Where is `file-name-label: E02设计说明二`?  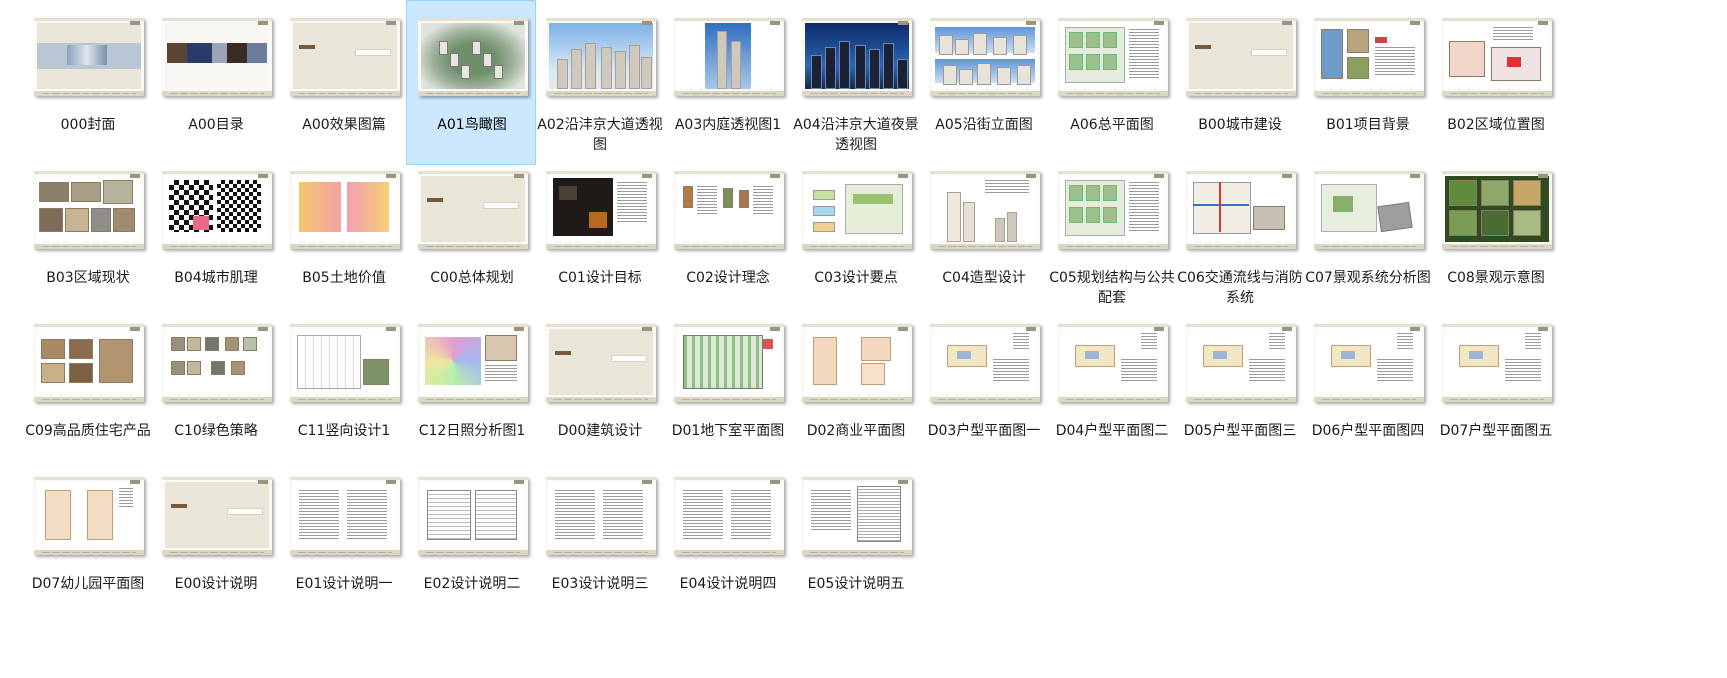 file-name-label: E02设计说明二 is located at coordinates (472, 584).